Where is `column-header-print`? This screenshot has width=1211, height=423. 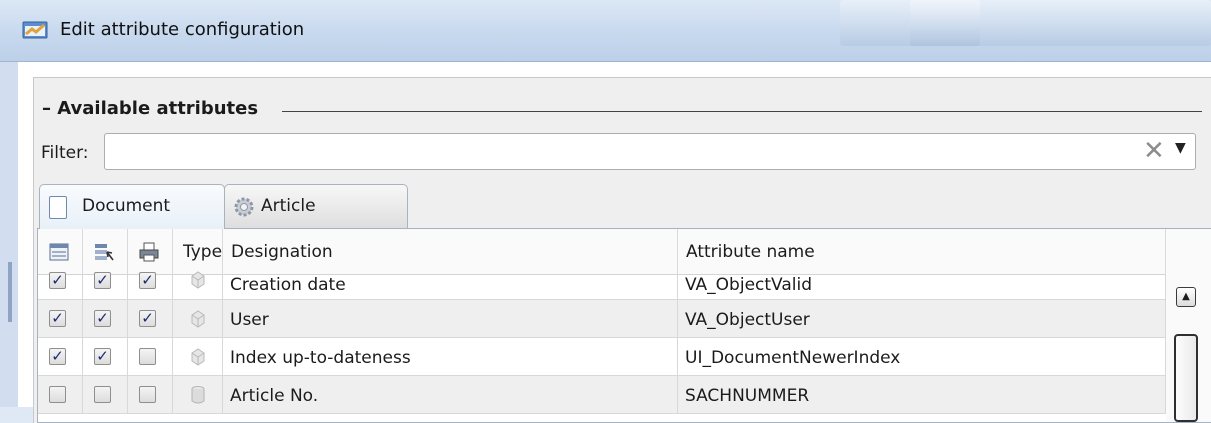 column-header-print is located at coordinates (150, 251).